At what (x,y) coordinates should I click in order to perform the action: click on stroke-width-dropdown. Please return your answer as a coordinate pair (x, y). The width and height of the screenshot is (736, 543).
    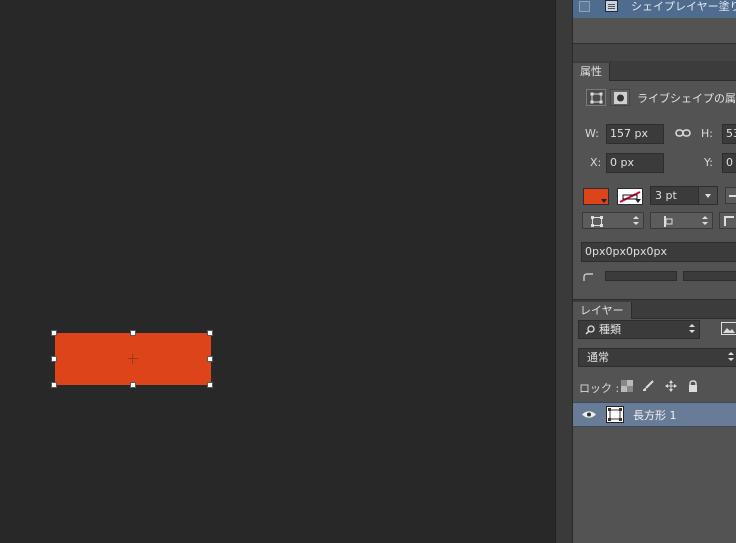
    Looking at the image, I should click on (707, 195).